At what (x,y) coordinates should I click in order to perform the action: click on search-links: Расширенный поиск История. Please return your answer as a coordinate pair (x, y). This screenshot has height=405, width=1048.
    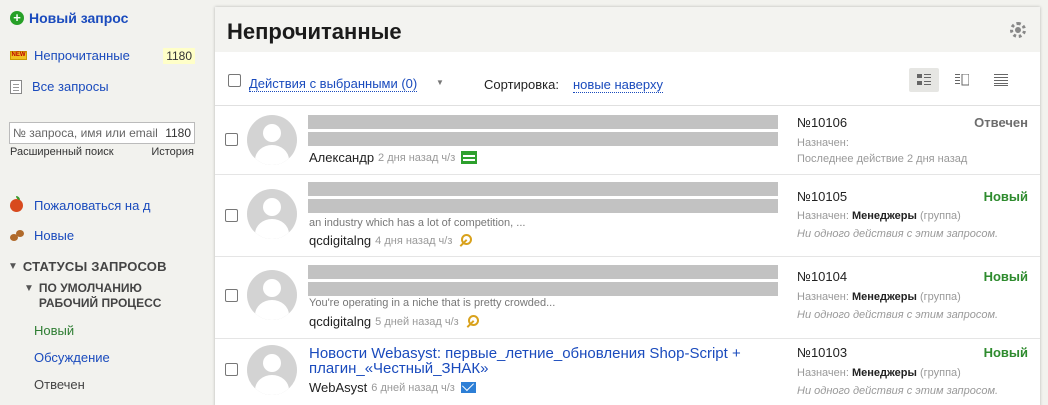
    Looking at the image, I should click on (102, 152).